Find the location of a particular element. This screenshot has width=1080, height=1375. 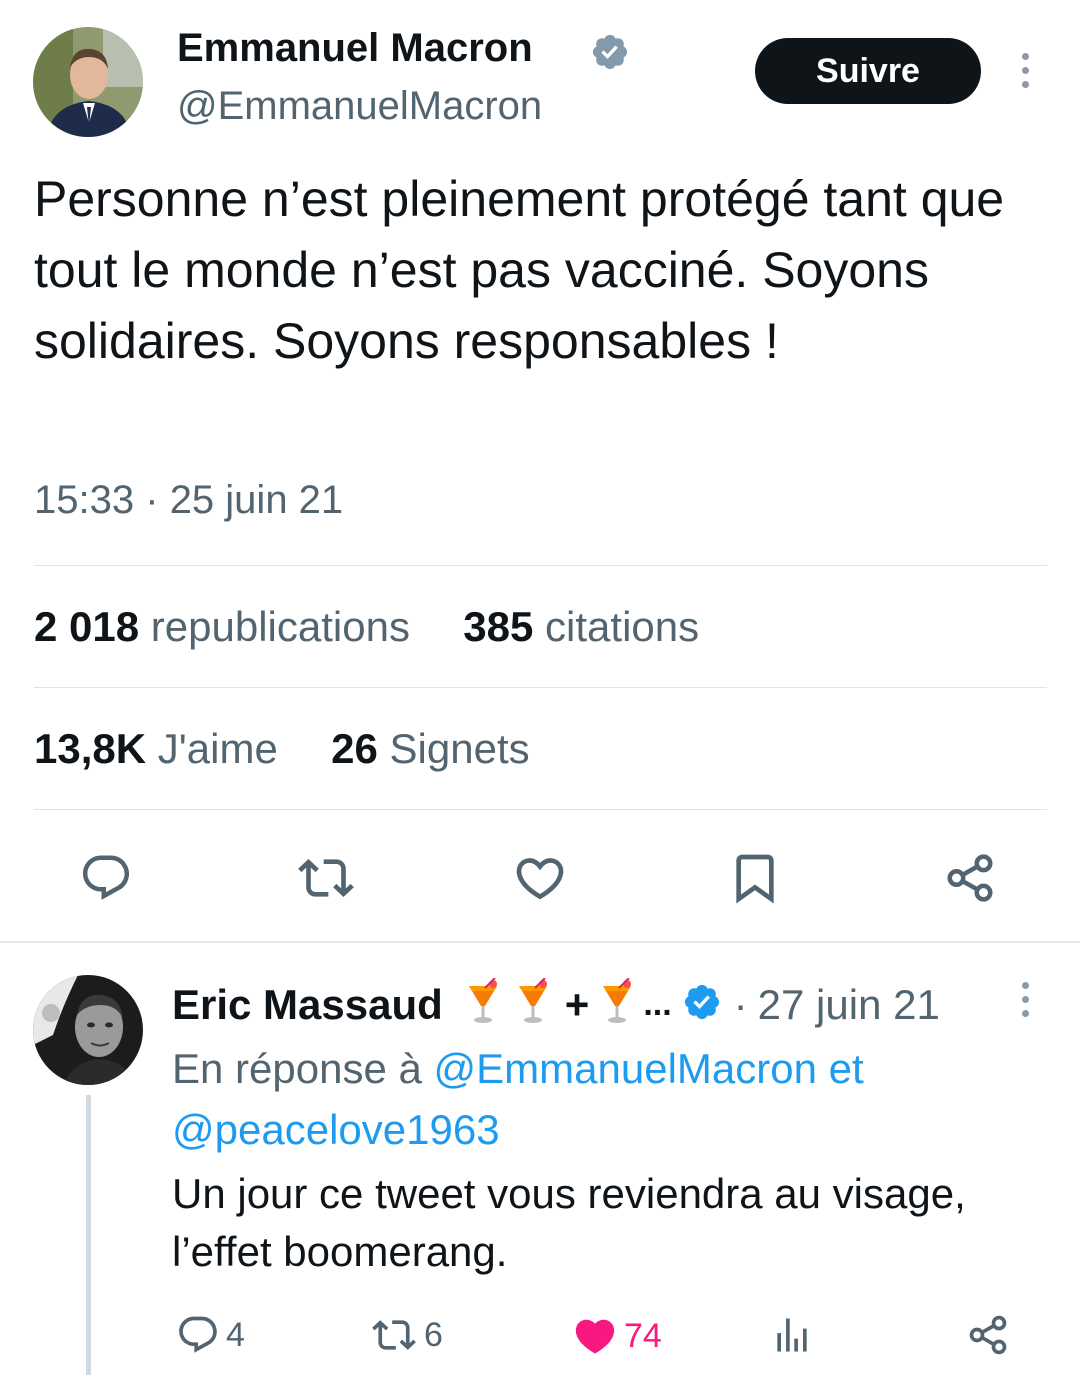

share-button is located at coordinates (970, 878).